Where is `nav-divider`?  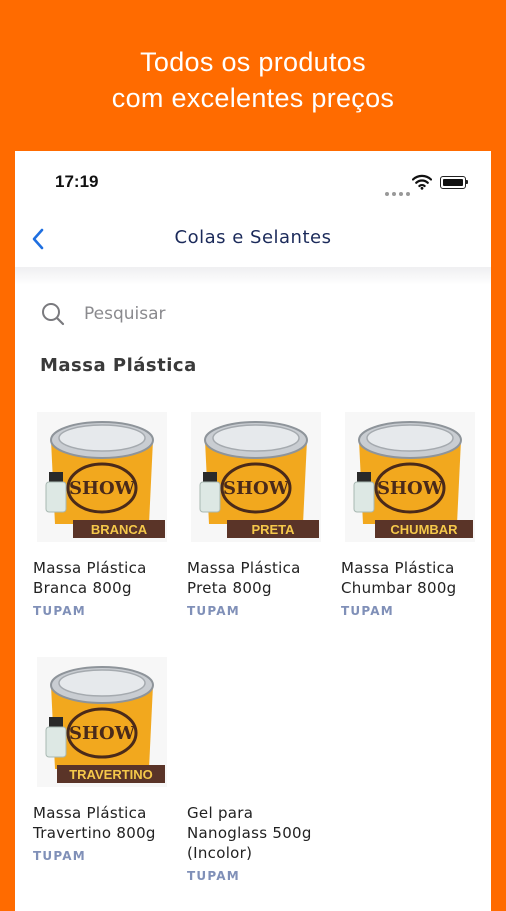 nav-divider is located at coordinates (253, 276).